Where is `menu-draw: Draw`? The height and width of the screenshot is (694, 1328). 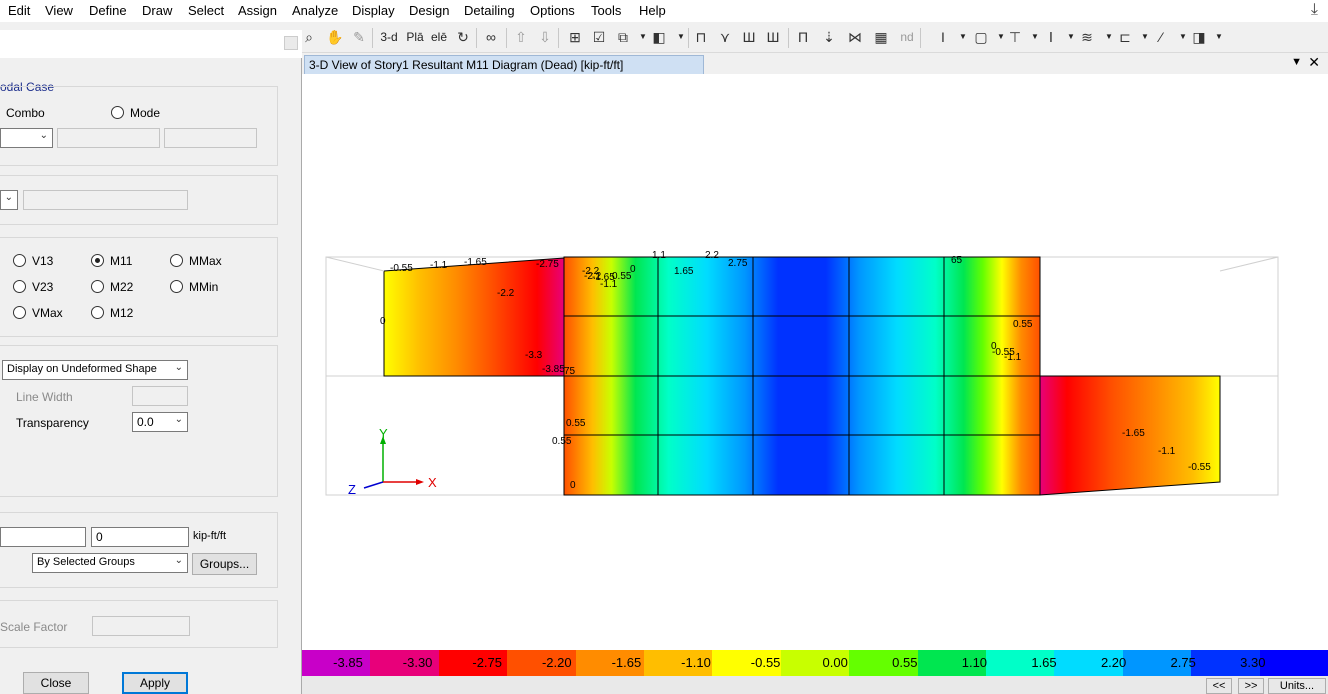 menu-draw: Draw is located at coordinates (157, 10).